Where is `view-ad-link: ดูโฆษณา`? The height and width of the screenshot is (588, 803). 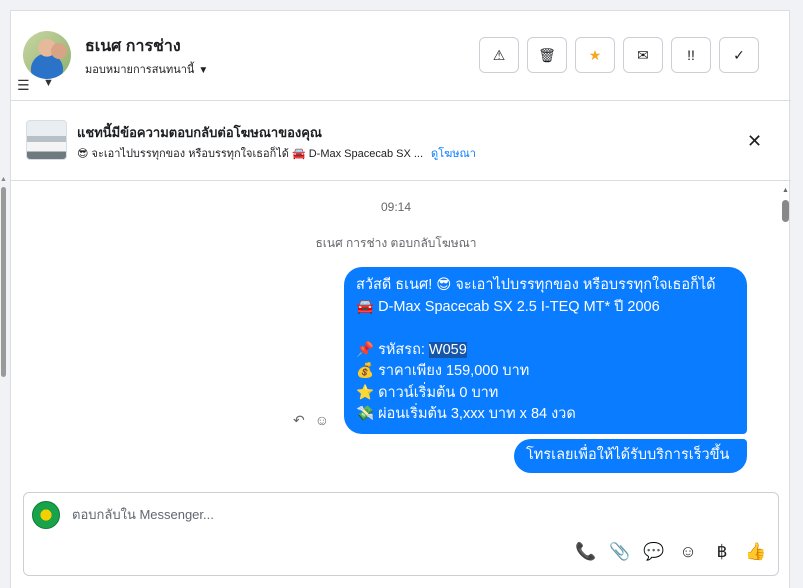 view-ad-link: ดูโฆษณา is located at coordinates (453, 154).